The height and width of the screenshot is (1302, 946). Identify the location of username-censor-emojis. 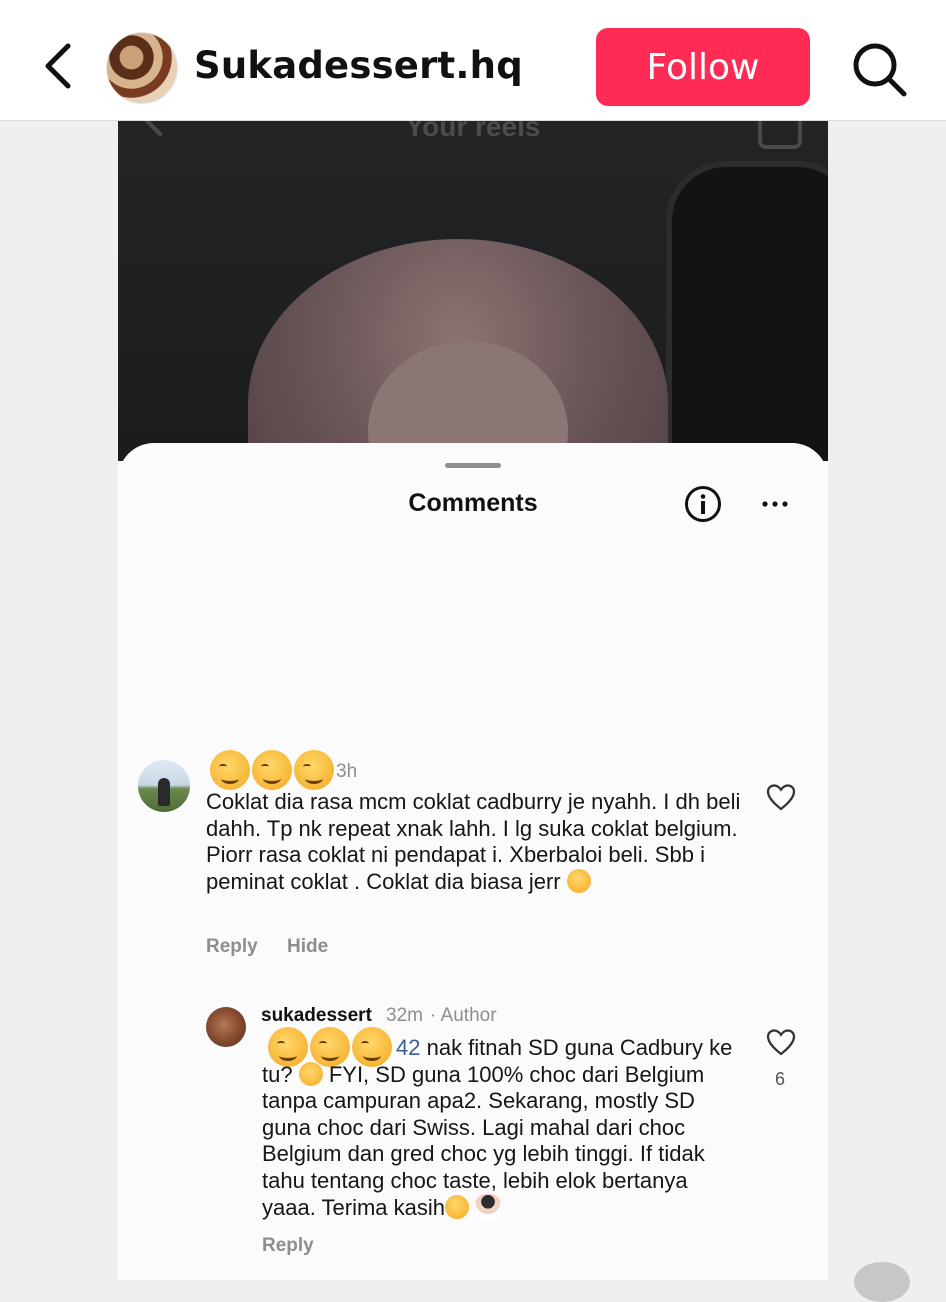
(273, 770).